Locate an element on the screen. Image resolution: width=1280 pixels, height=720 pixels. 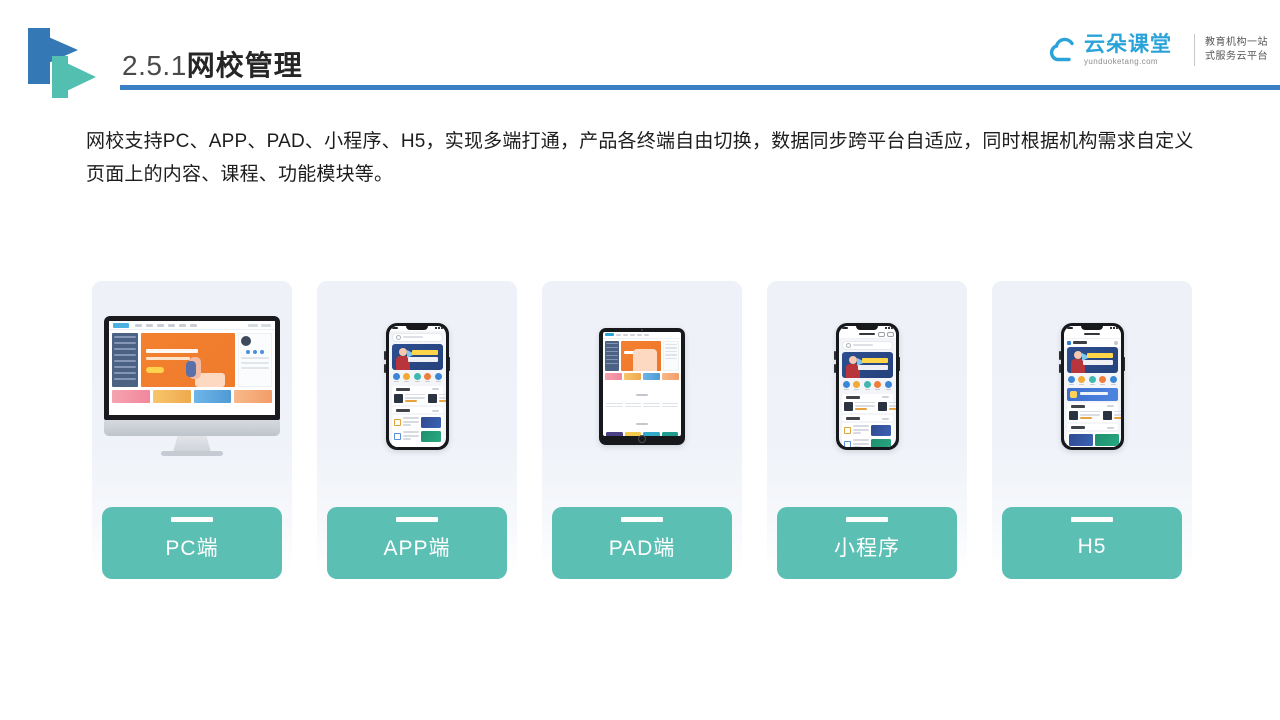
mobile-icon is located at coordinates (417, 386).